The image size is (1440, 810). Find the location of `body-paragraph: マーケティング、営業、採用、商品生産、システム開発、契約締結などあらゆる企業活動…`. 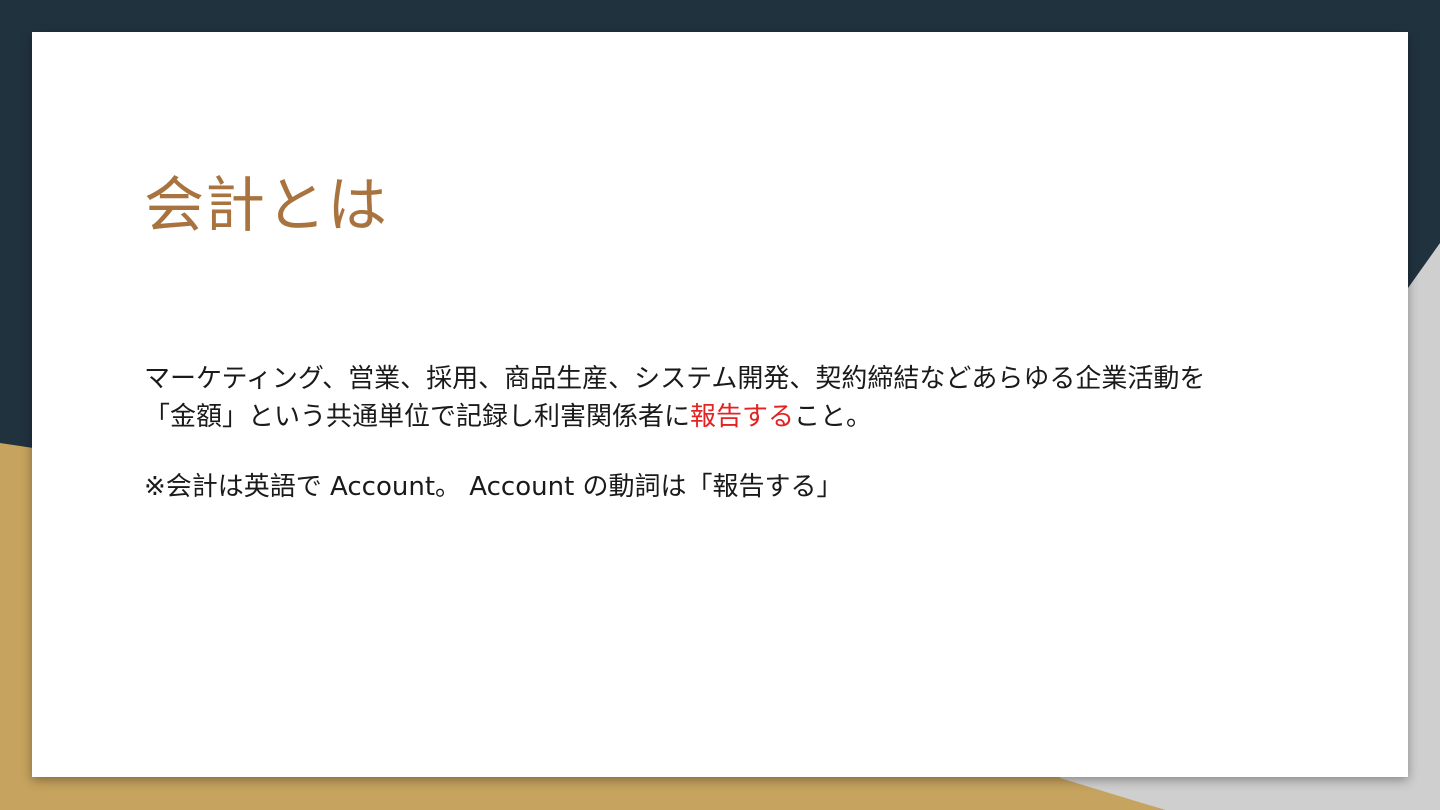

body-paragraph: マーケティング、営業、採用、商品生産、システム開発、契約締結などあらゆる企業活動… is located at coordinates (724, 398).